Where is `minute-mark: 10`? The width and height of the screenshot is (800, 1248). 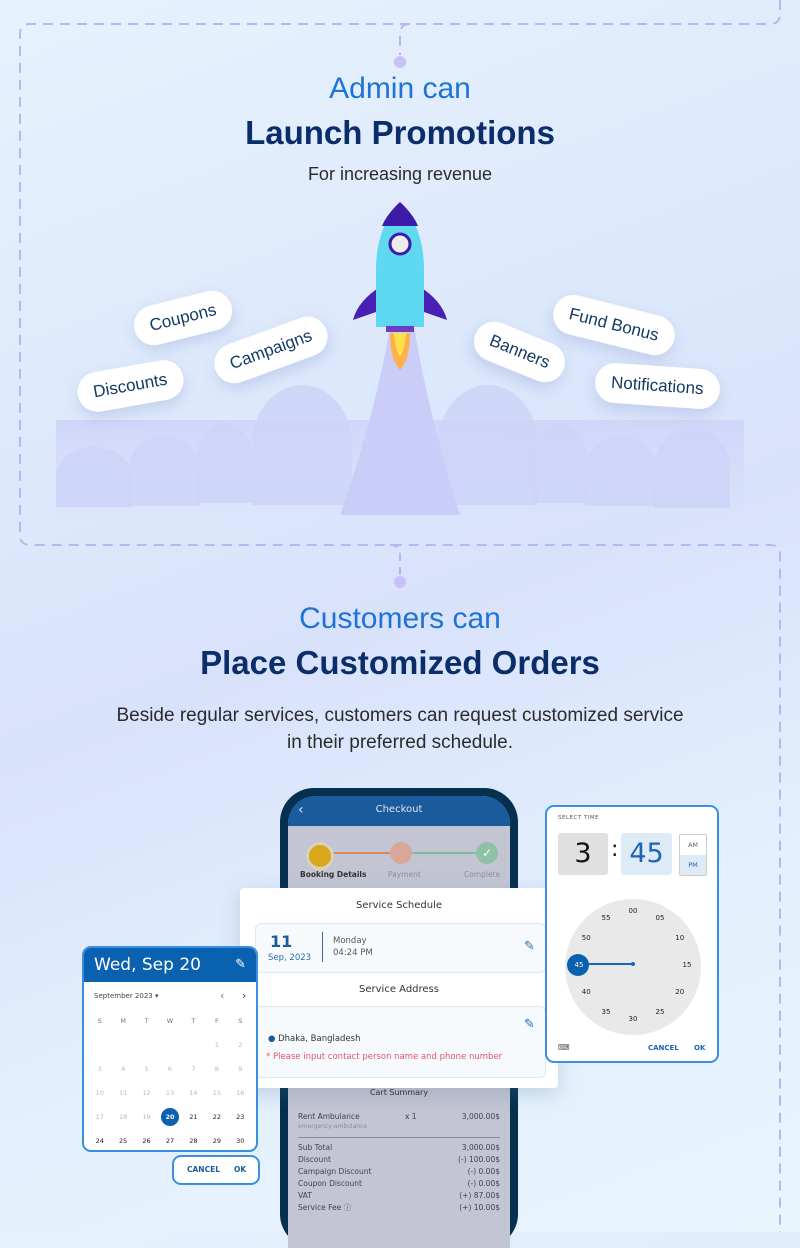 minute-mark: 10 is located at coordinates (679, 938).